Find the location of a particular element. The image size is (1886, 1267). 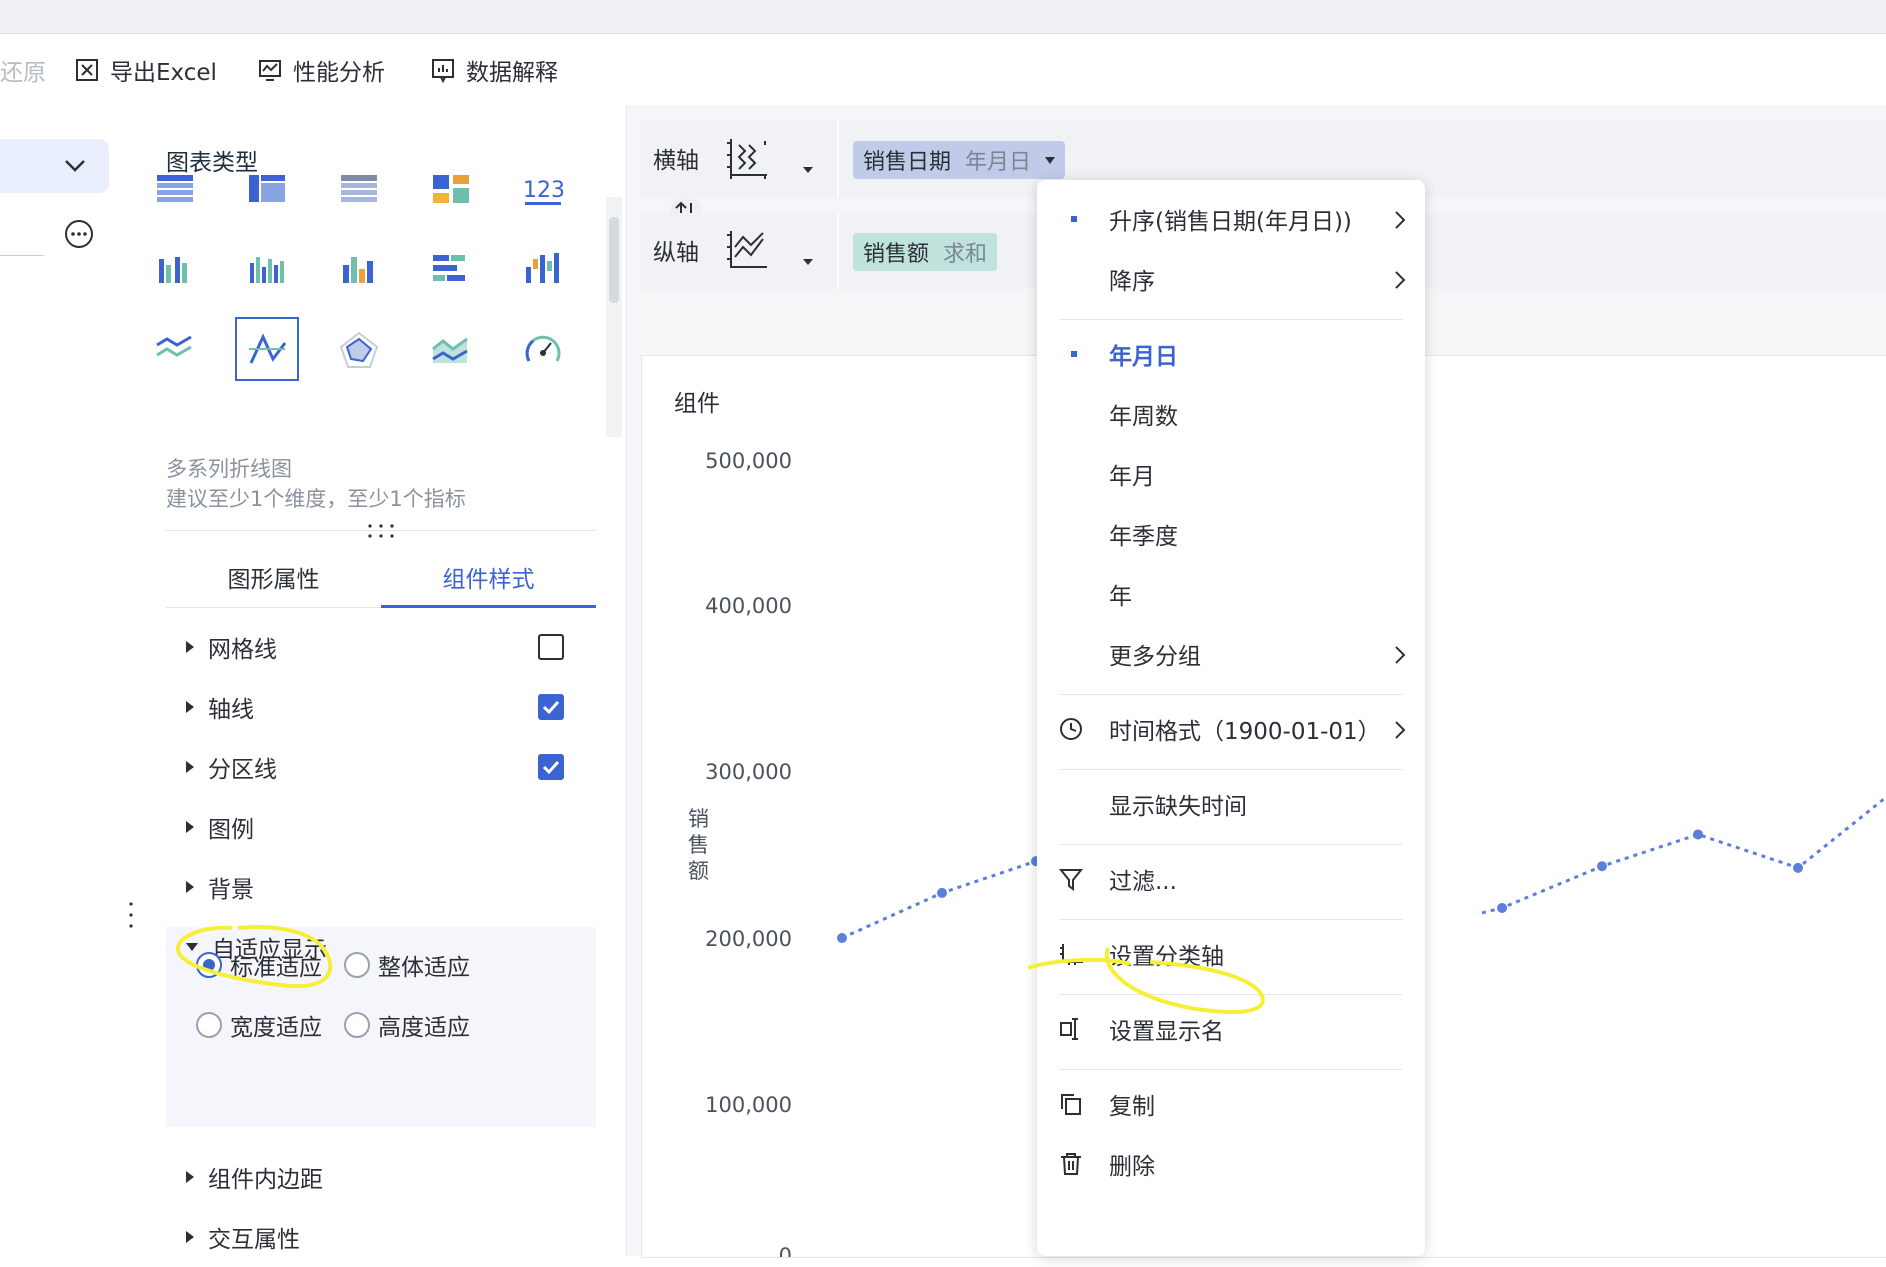

detail-table-icon is located at coordinates (359, 188).